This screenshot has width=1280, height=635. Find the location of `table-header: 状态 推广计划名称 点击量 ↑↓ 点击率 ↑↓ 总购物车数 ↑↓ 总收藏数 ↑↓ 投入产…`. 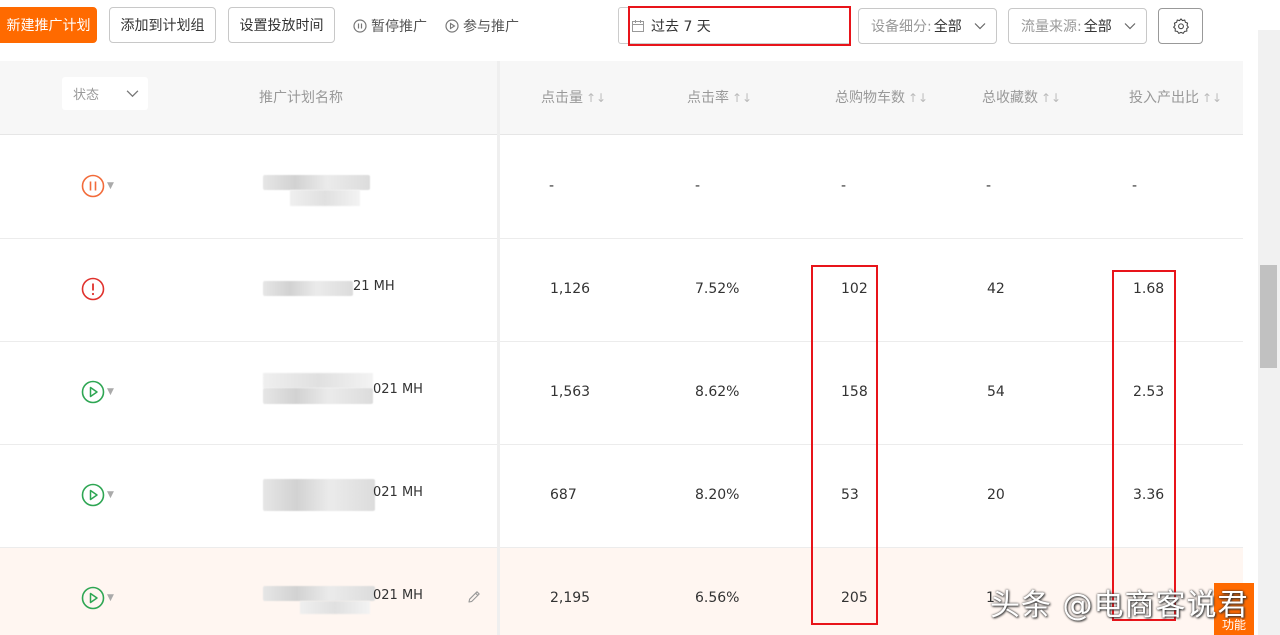

table-header: 状态 推广计划名称 点击量 ↑↓ 点击率 ↑↓ 总购物车数 ↑↓ 总收藏数 ↑↓ 投入产… is located at coordinates (621, 98).